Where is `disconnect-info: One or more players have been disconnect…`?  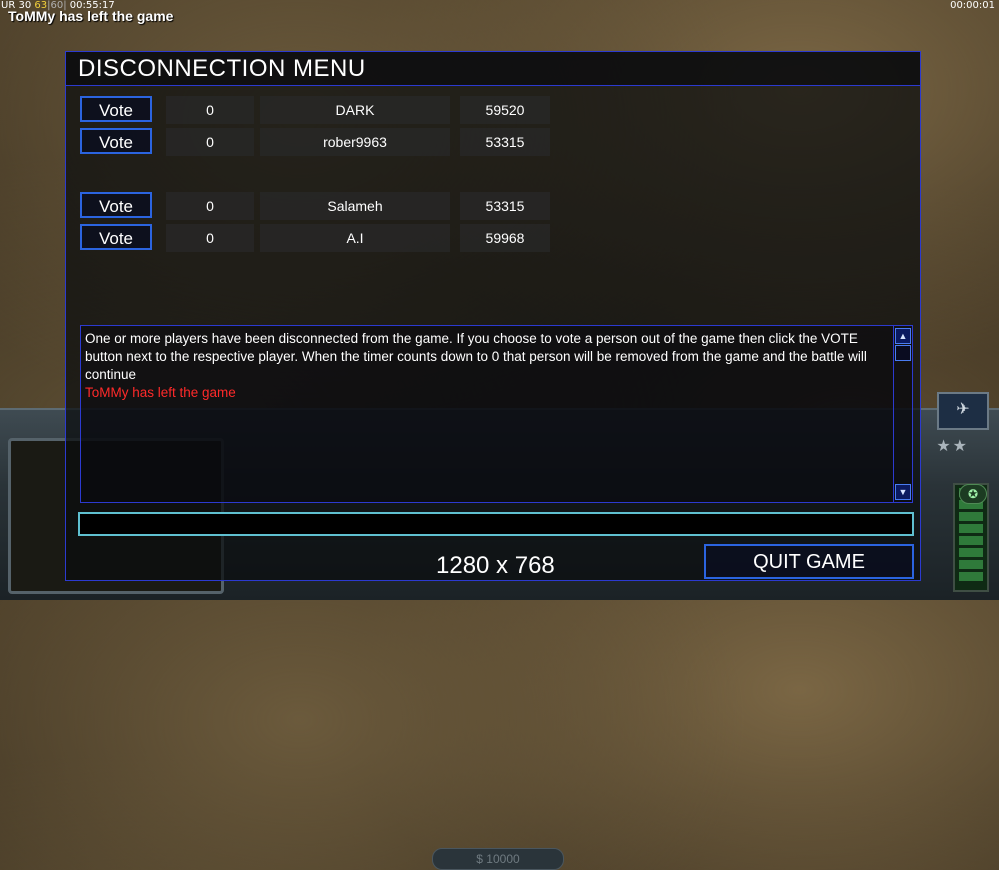
disconnect-info: One or more players have been disconnect… is located at coordinates (476, 356).